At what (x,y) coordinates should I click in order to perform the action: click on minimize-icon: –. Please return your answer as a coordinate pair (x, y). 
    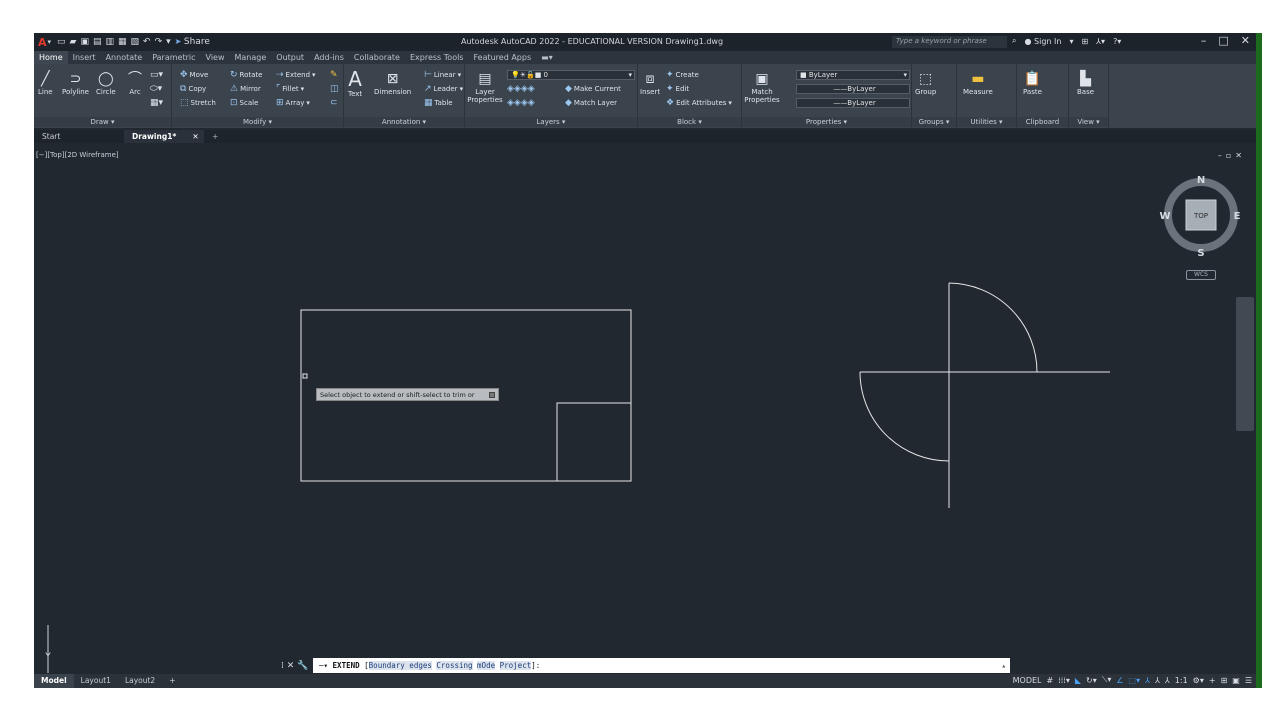
    Looking at the image, I should click on (1204, 40).